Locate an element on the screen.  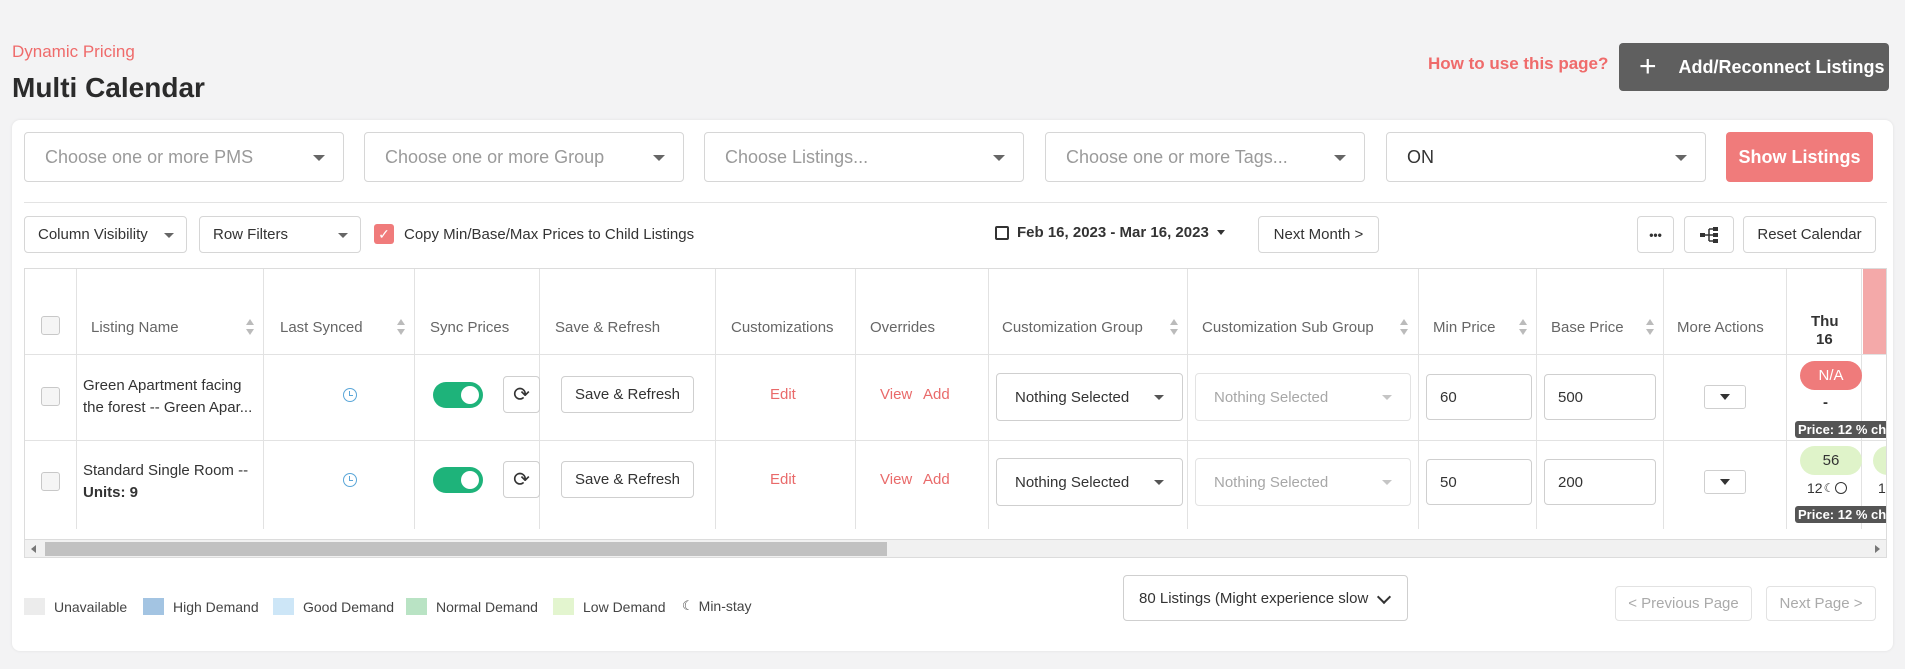
row-filters-dropdown: Row Filters is located at coordinates (280, 234).